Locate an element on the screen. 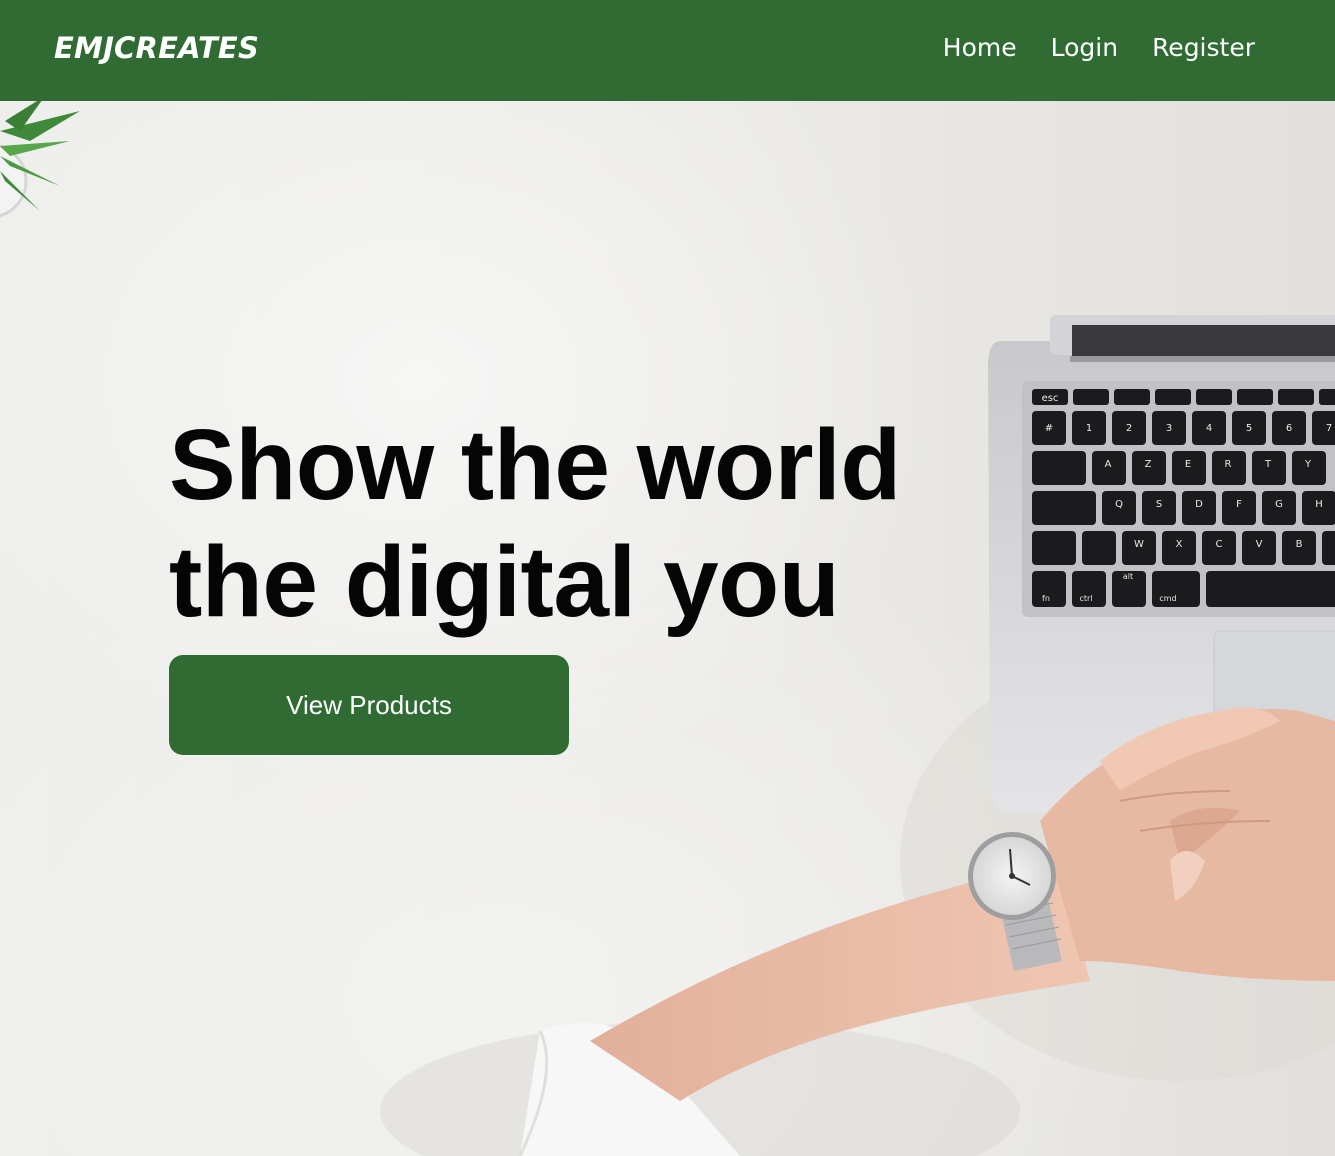  svg-text: 7 is located at coordinates (1329, 428).